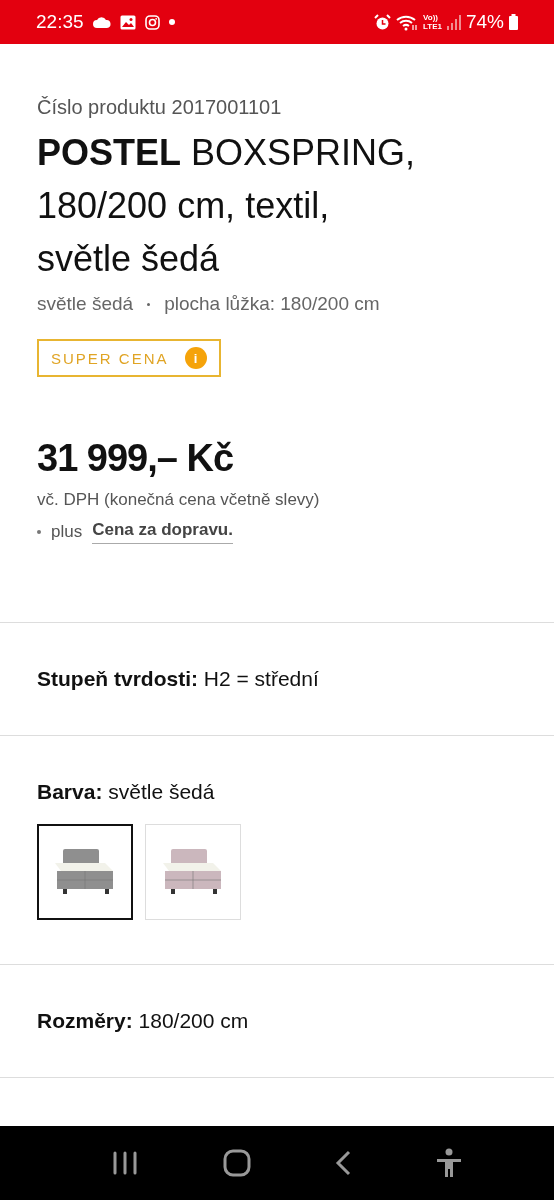 This screenshot has width=554, height=1200. I want to click on image-icon, so click(127, 22).